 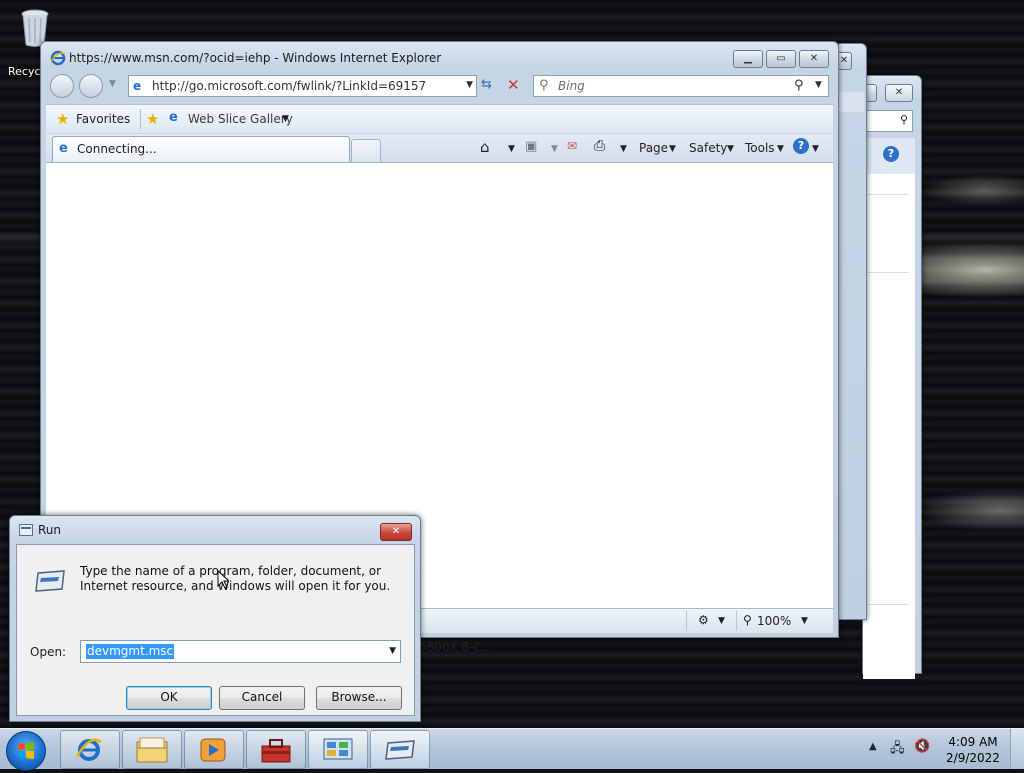 What do you see at coordinates (511, 149) in the screenshot?
I see `home-dropdown-icon: ▼` at bounding box center [511, 149].